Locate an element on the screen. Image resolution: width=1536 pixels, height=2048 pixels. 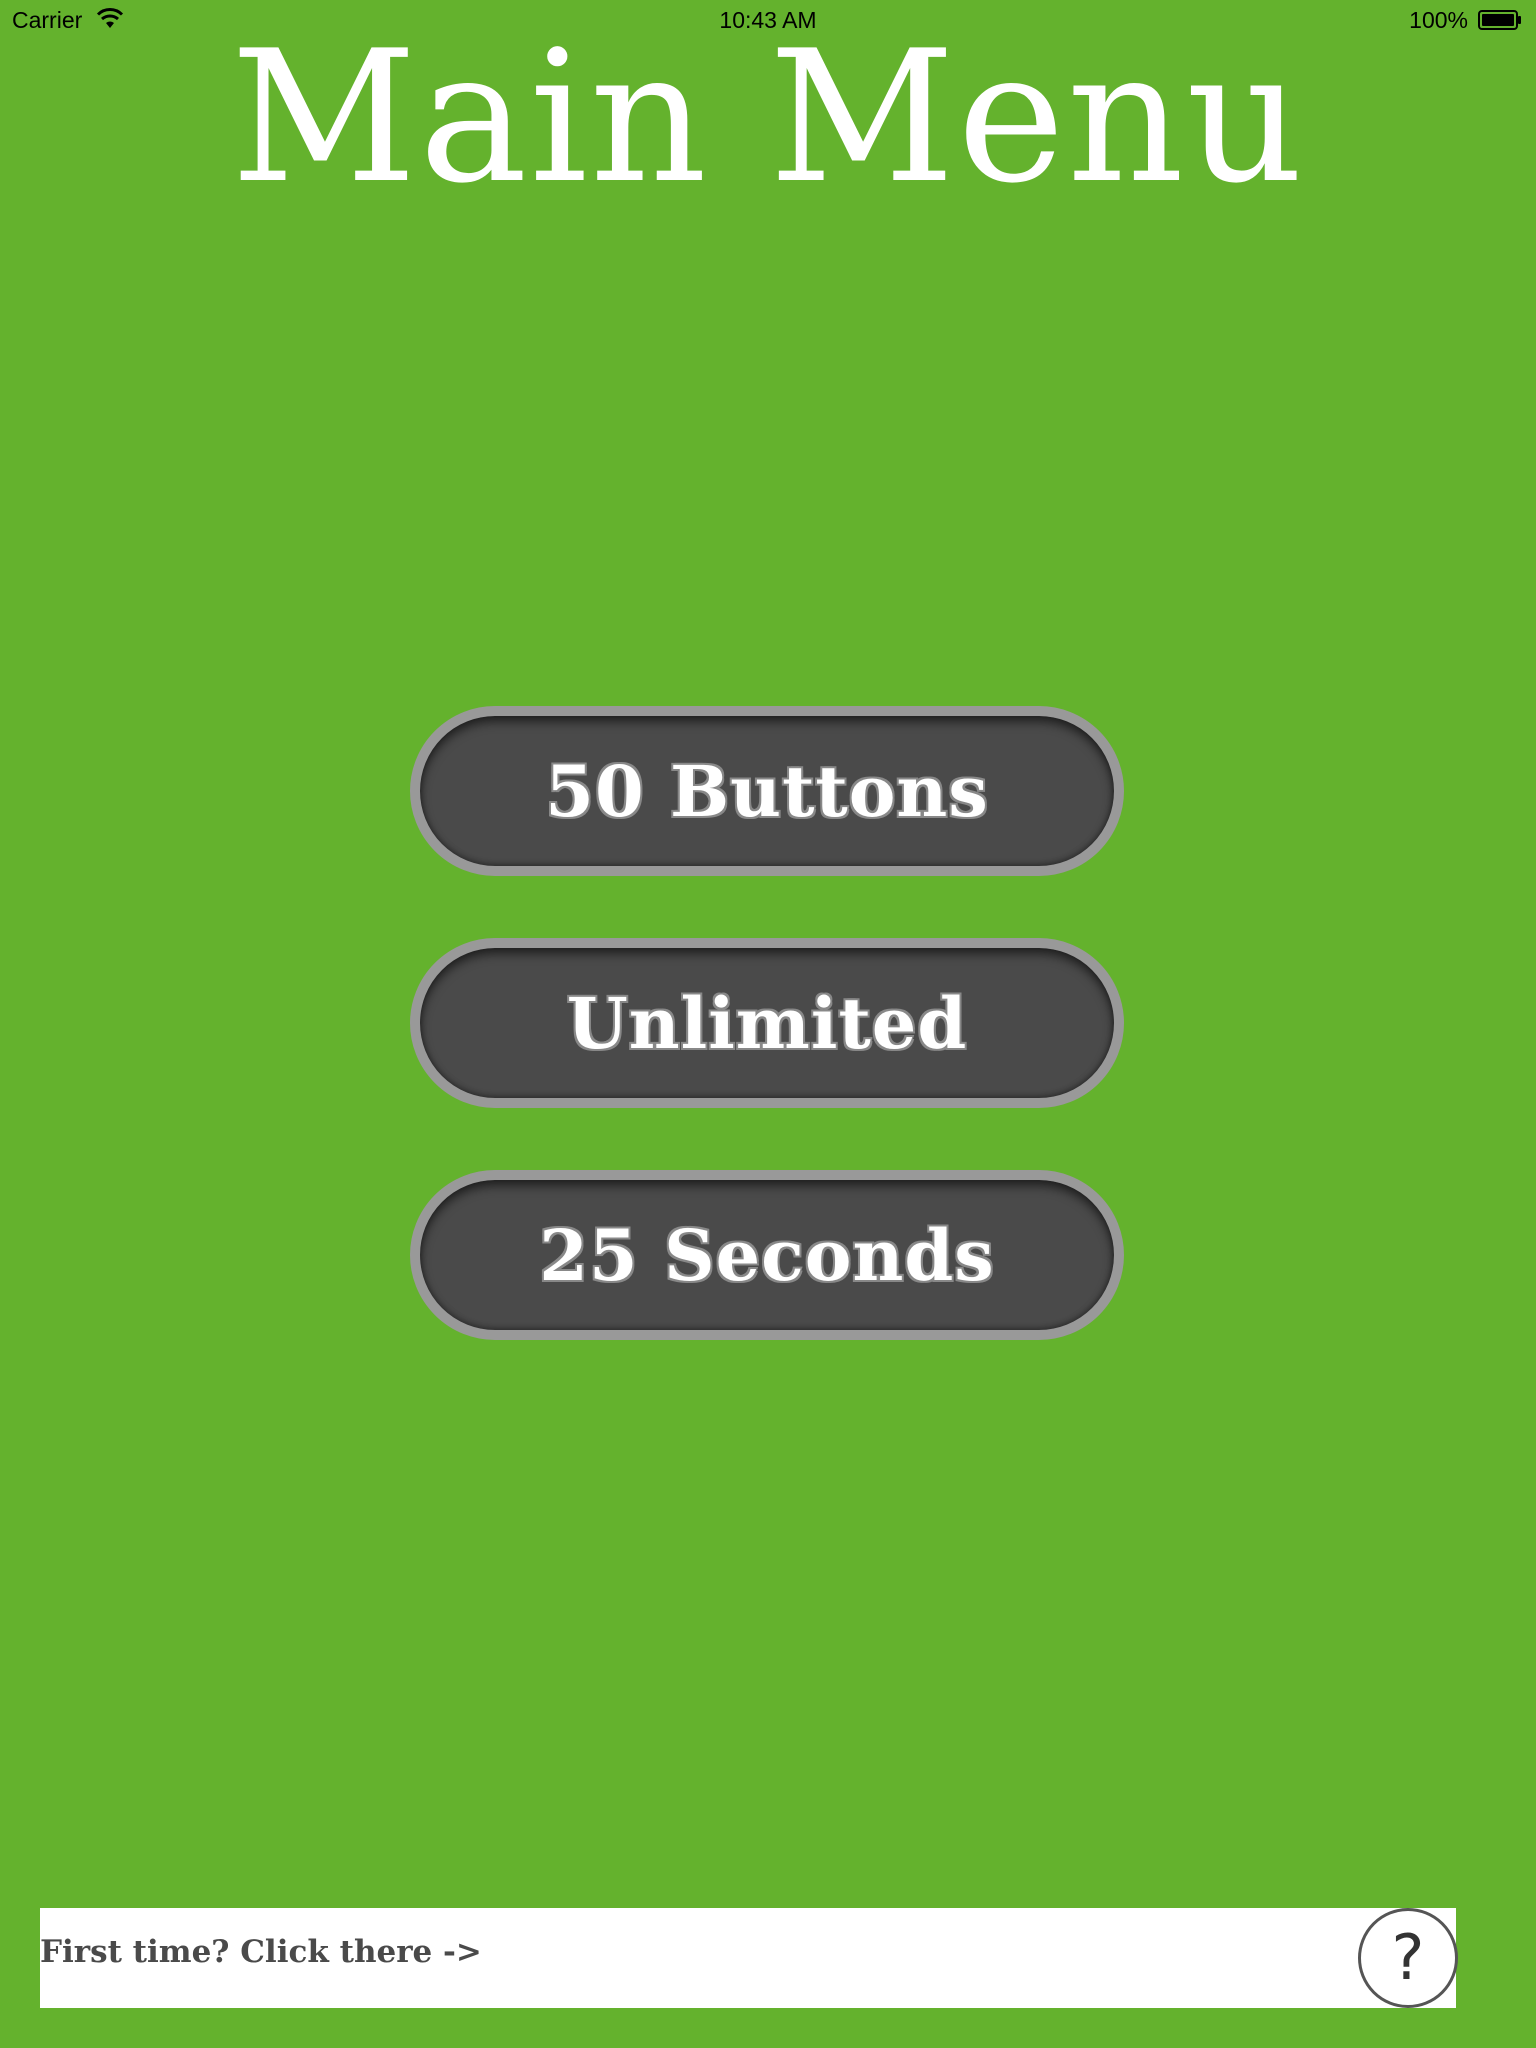
help-bar: First time? Click there -> ? is located at coordinates (749, 1958).